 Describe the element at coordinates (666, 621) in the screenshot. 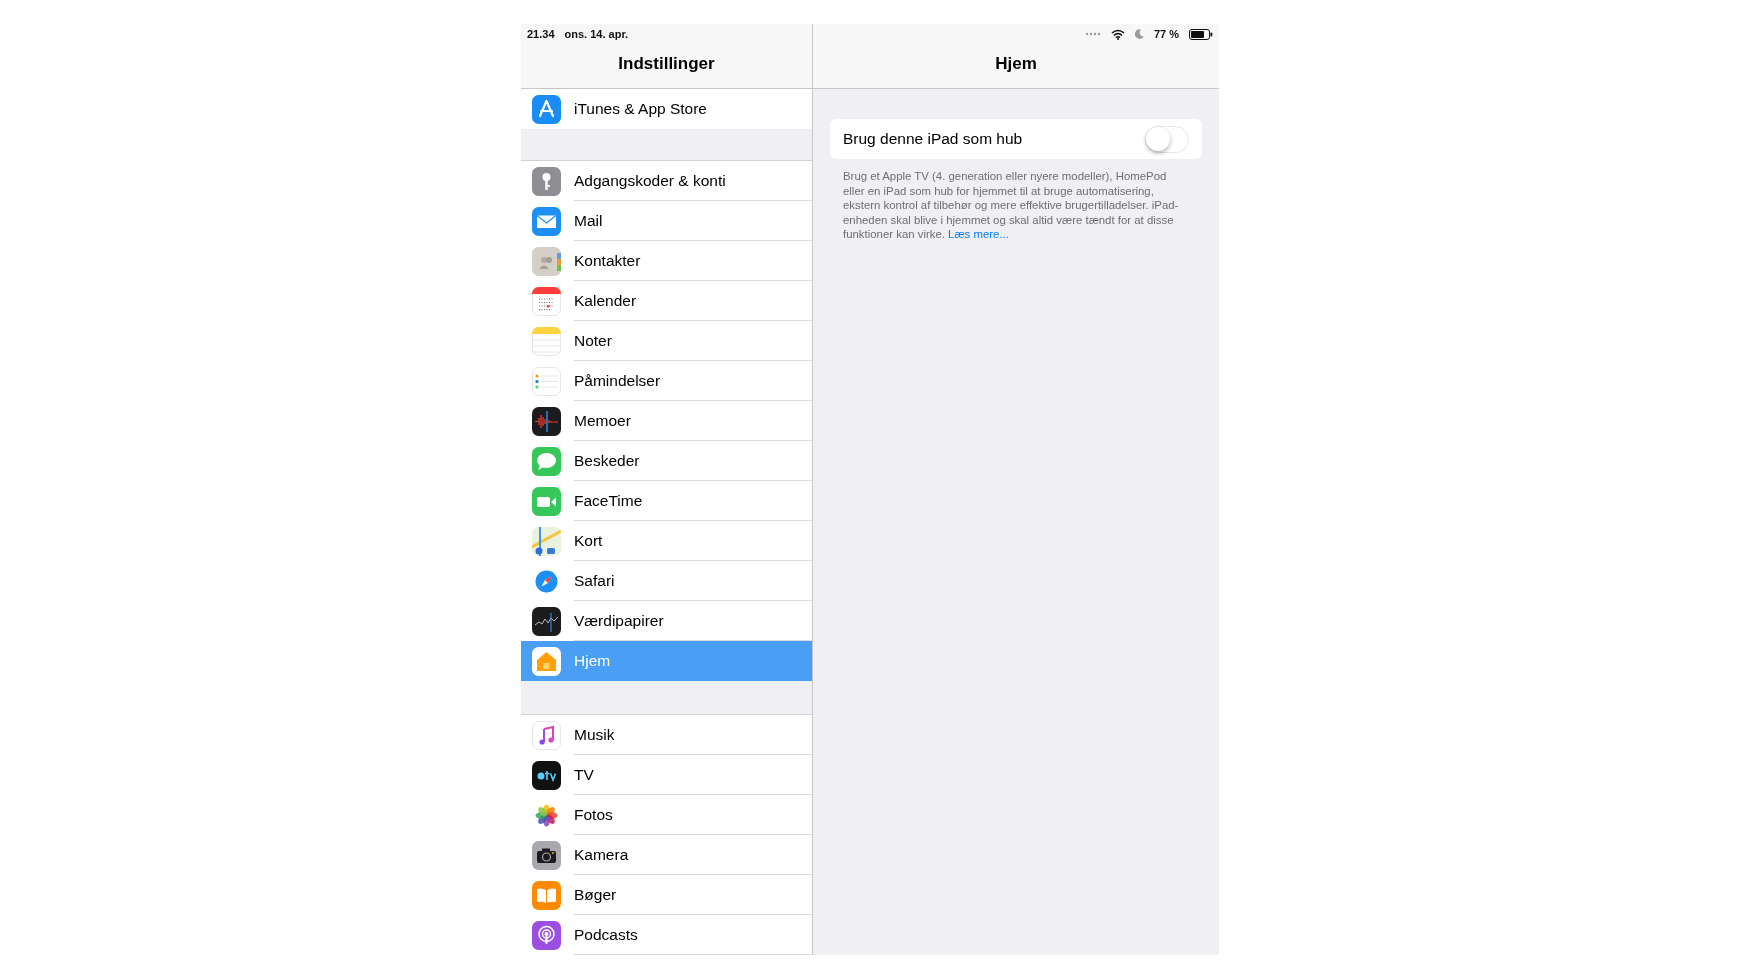

I see `settings-item: Værdipapirer` at that location.